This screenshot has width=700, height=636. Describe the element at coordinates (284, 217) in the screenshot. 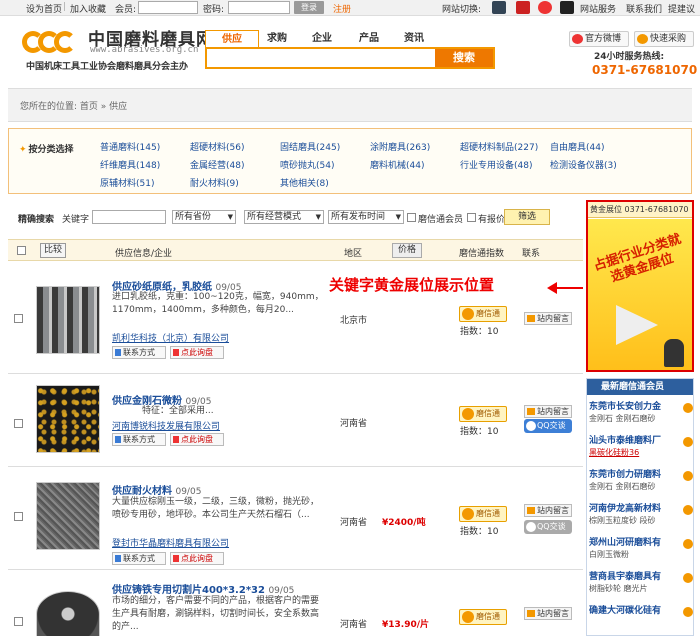

I see `mode-select: 所有经营模式 ▼` at that location.